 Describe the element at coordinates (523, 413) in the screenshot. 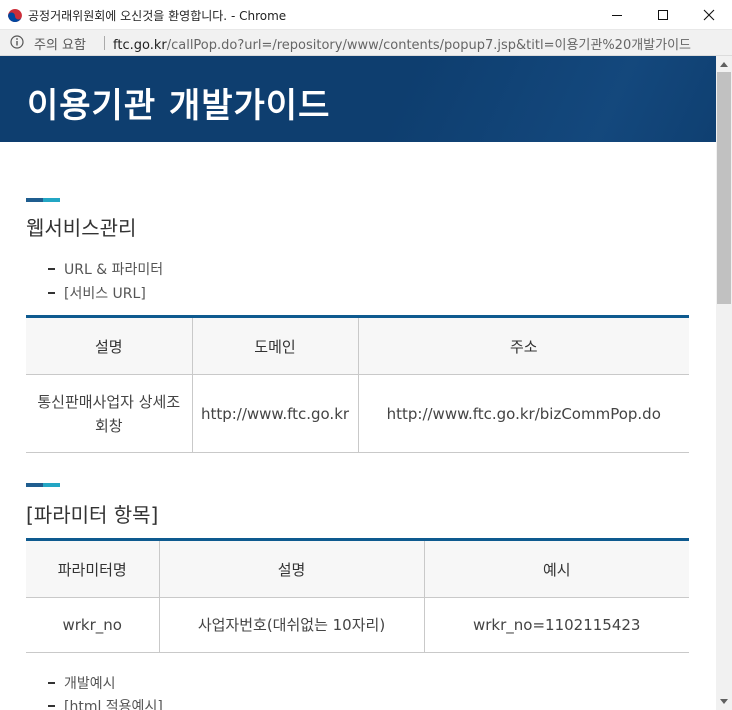

I see `table-cell: http://www.ftc.go.kr/bizCommPop.do` at that location.